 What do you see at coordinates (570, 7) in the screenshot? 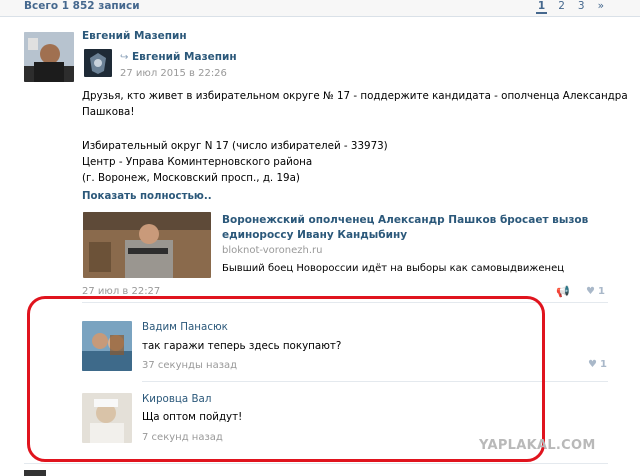
I see `pagination: 1 2 3 »` at bounding box center [570, 7].